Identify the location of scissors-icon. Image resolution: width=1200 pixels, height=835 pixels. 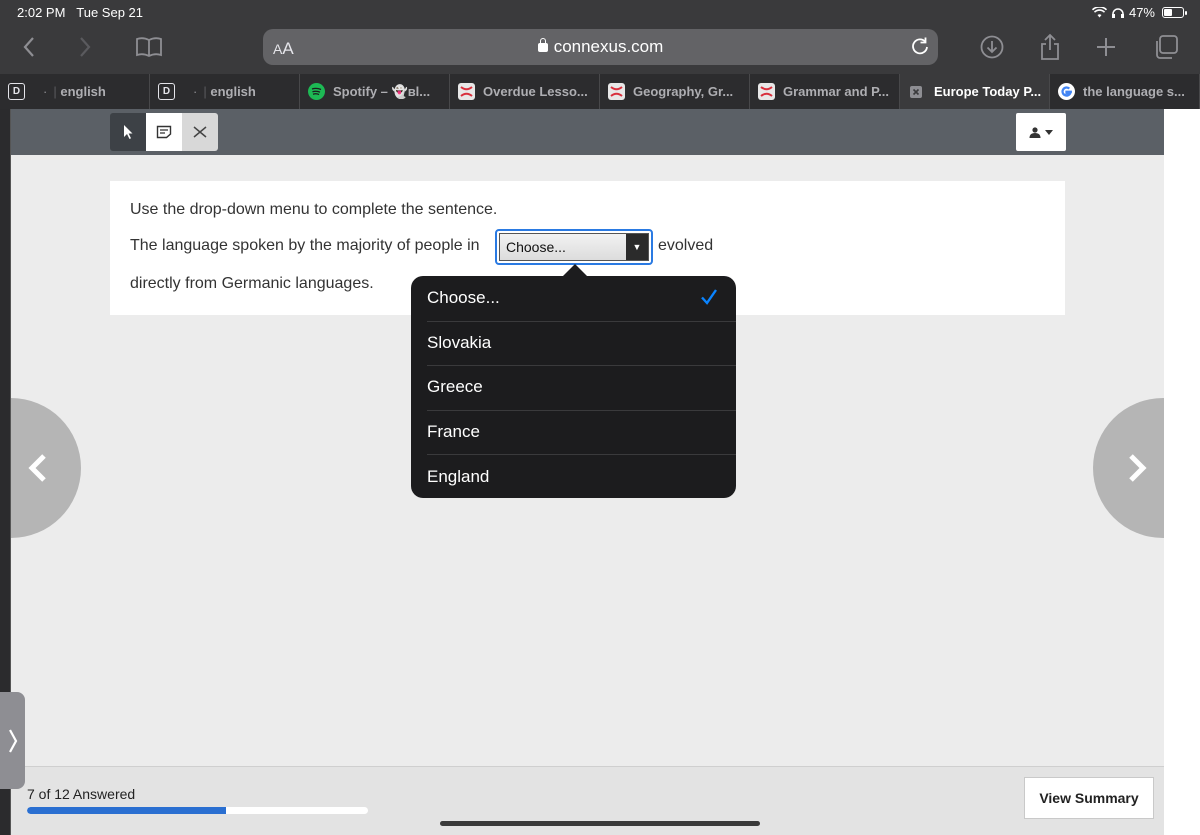
(200, 132).